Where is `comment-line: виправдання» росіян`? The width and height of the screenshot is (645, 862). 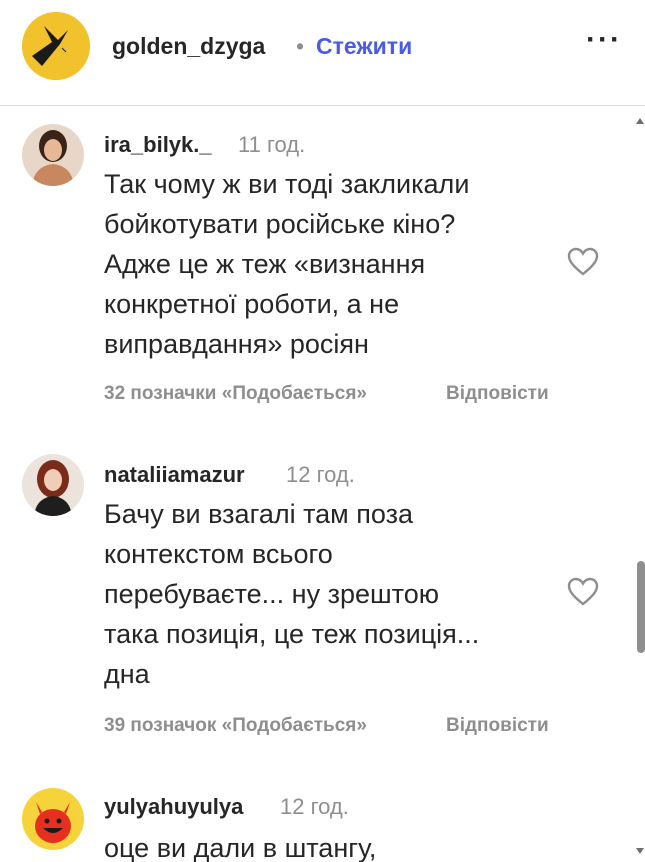 comment-line: виправдання» росіян is located at coordinates (236, 344).